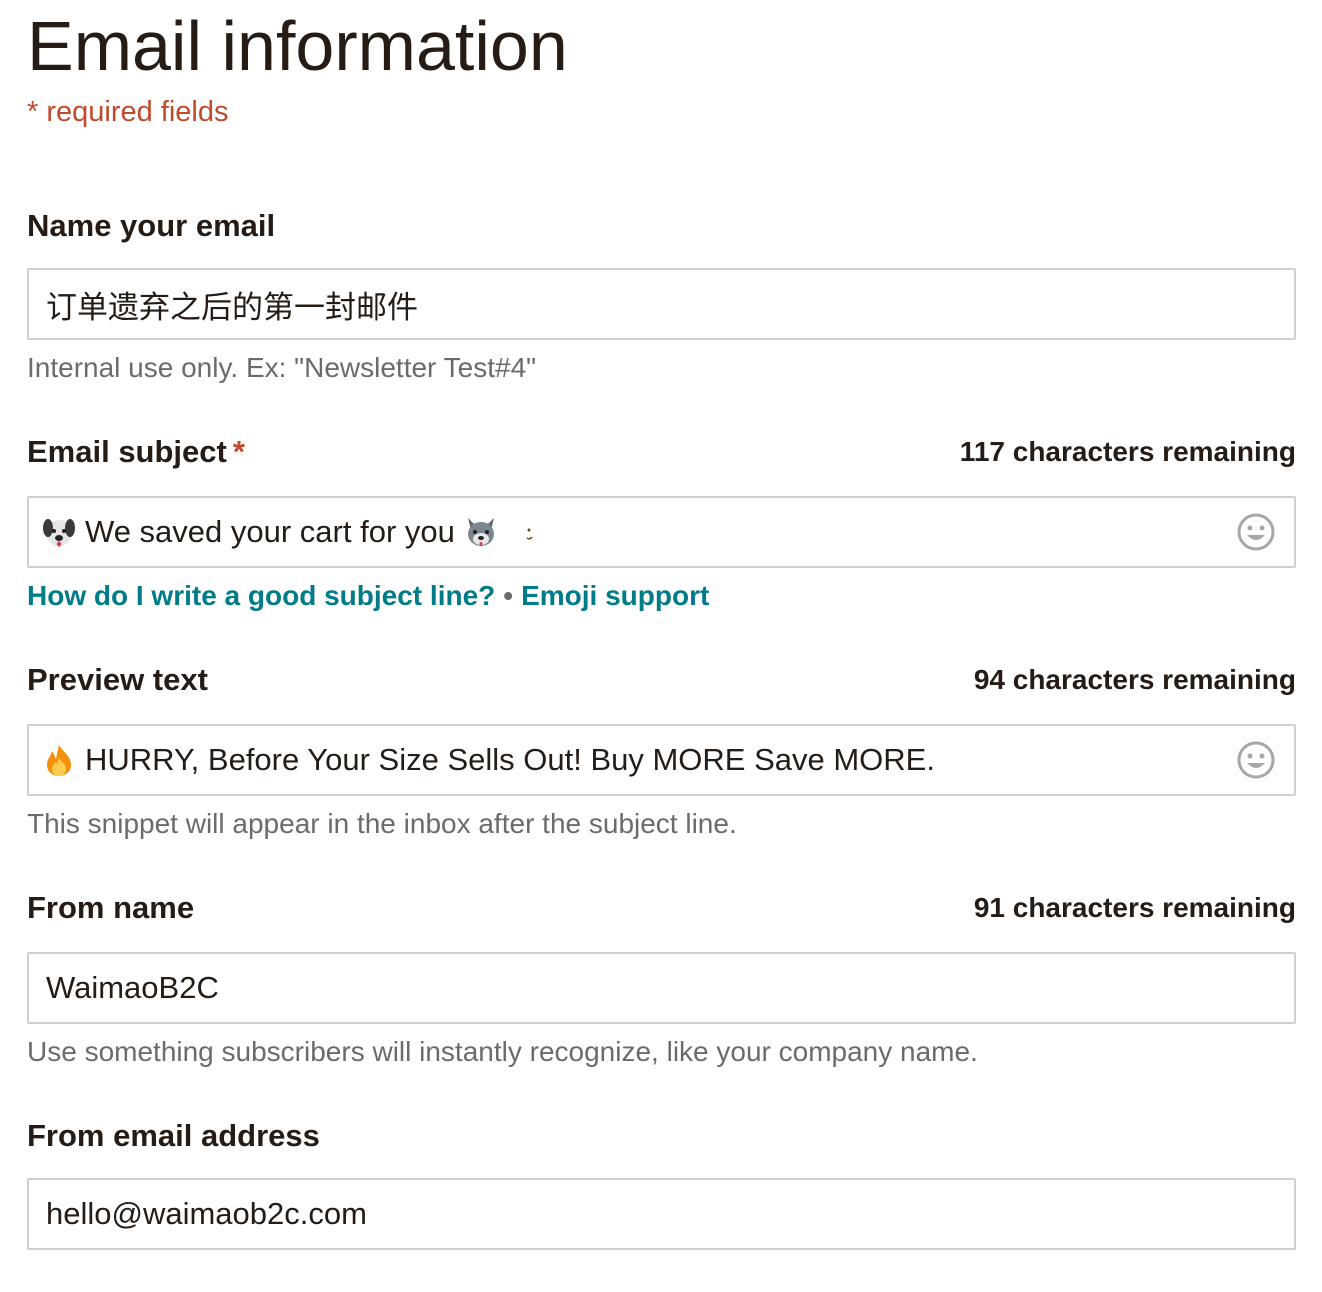  Describe the element at coordinates (1134, 679) in the screenshot. I see `preview-char-counter: 94 characters remaining` at that location.